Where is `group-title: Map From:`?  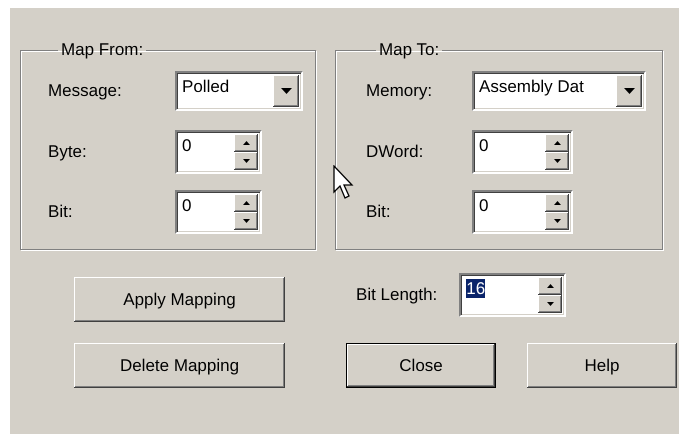
group-title: Map From: is located at coordinates (102, 50).